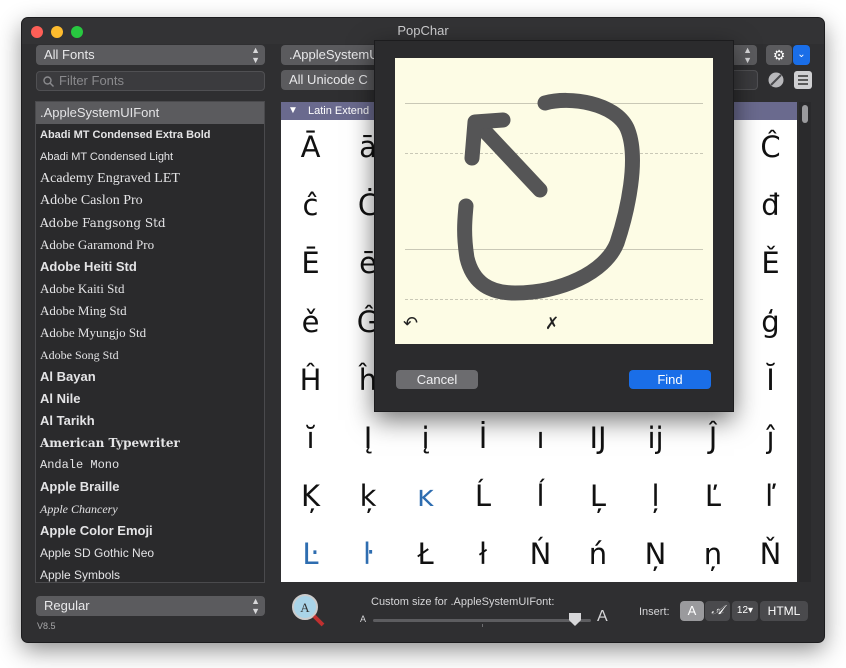 The width and height of the screenshot is (846, 668). I want to click on list-icon, so click(803, 80).